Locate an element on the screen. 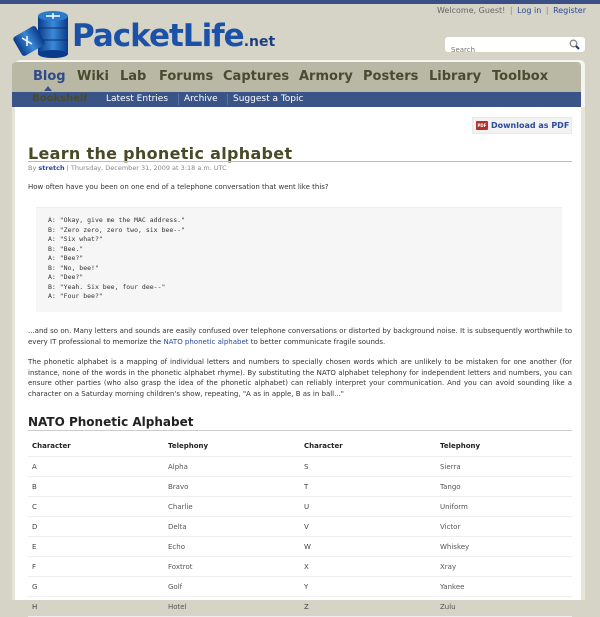  telephony-cell: Golf is located at coordinates (232, 586).